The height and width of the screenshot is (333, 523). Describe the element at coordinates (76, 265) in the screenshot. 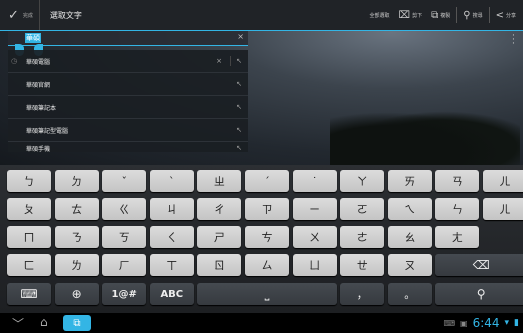

I see `key-row4-1: ㄌ` at that location.